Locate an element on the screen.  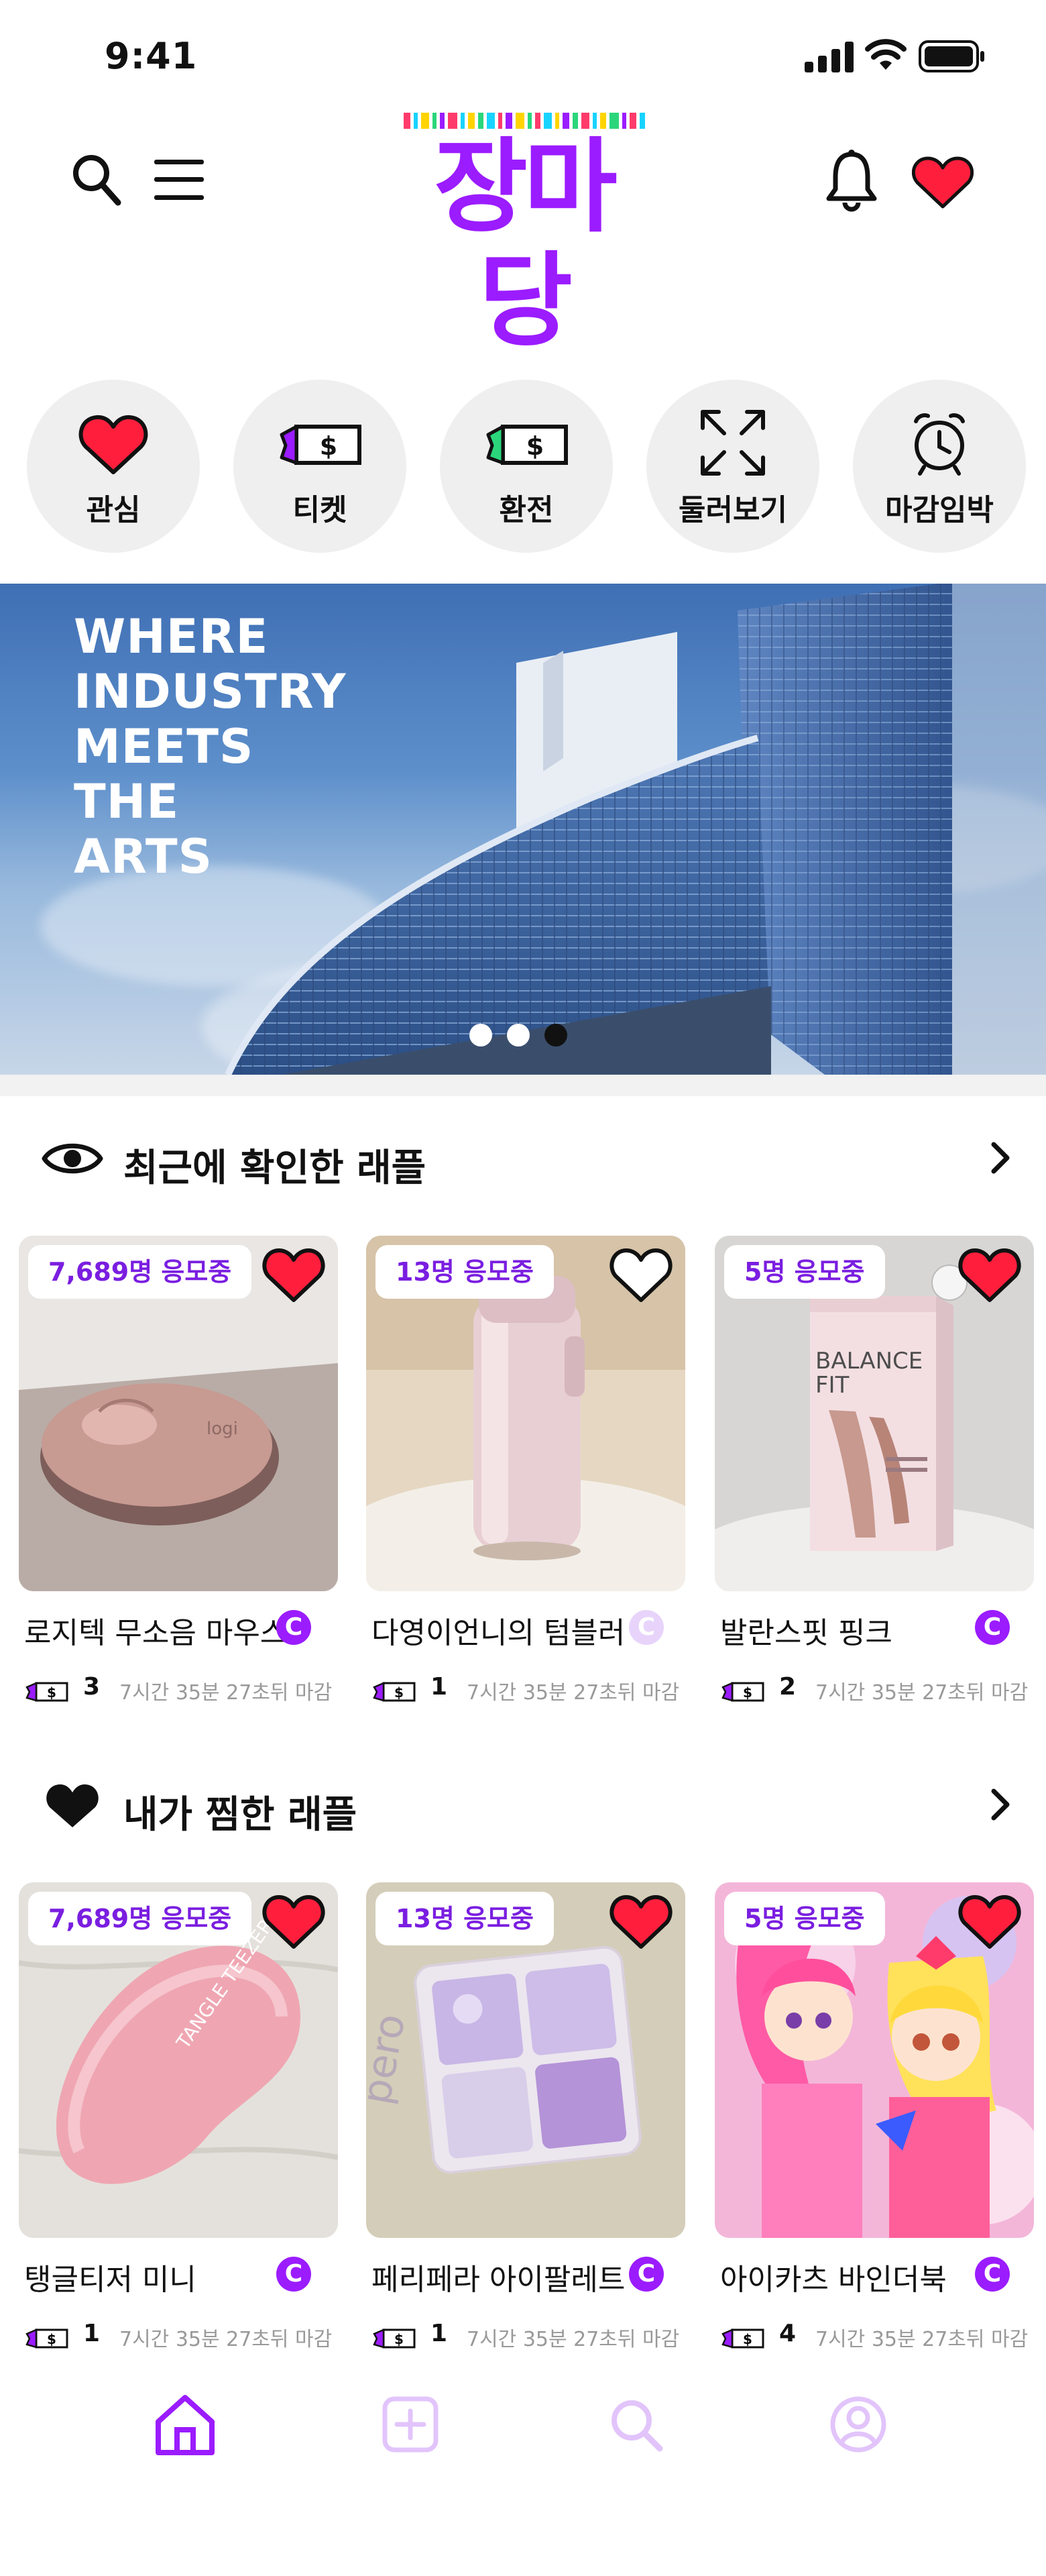
banner-line: WHERE is located at coordinates (171, 636).